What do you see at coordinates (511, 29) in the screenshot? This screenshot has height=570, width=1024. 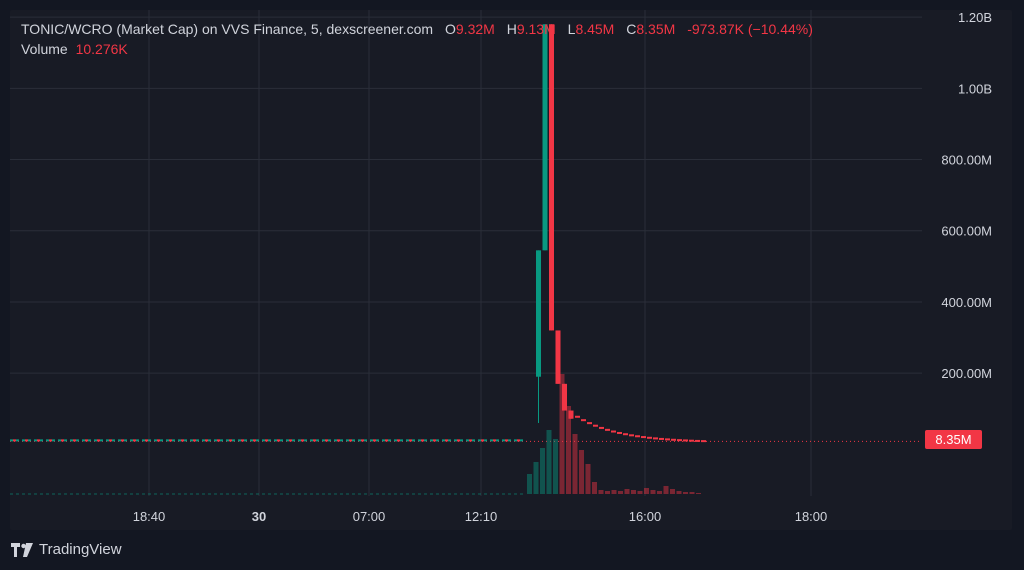 I see `high-label: H` at bounding box center [511, 29].